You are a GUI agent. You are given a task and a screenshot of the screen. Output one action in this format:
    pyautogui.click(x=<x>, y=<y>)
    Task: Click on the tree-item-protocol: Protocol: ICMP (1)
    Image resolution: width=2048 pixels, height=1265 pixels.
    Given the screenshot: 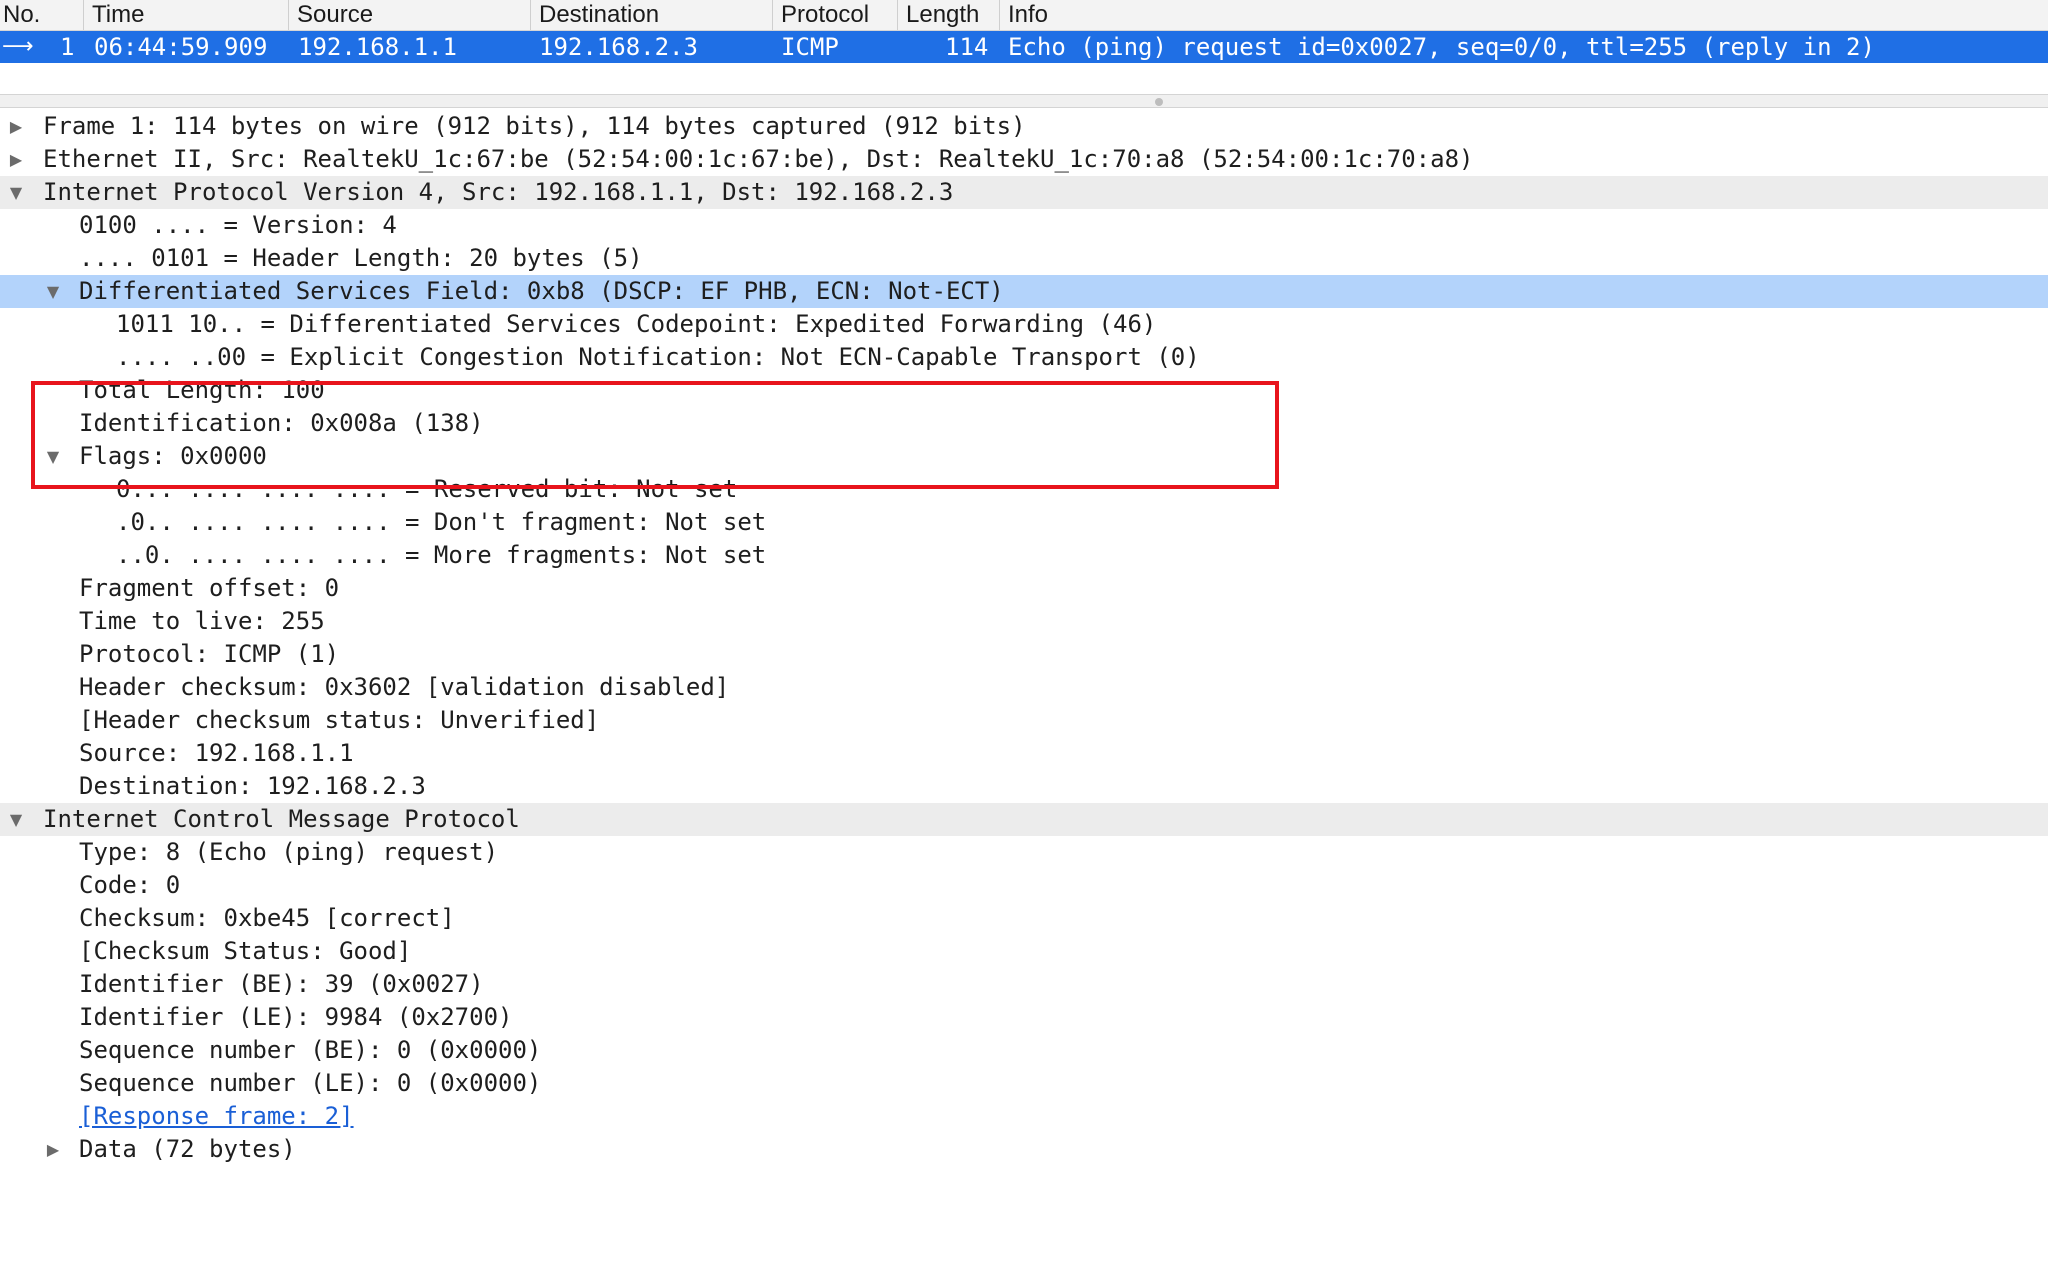 What is the action you would take?
    pyautogui.click(x=1024, y=654)
    